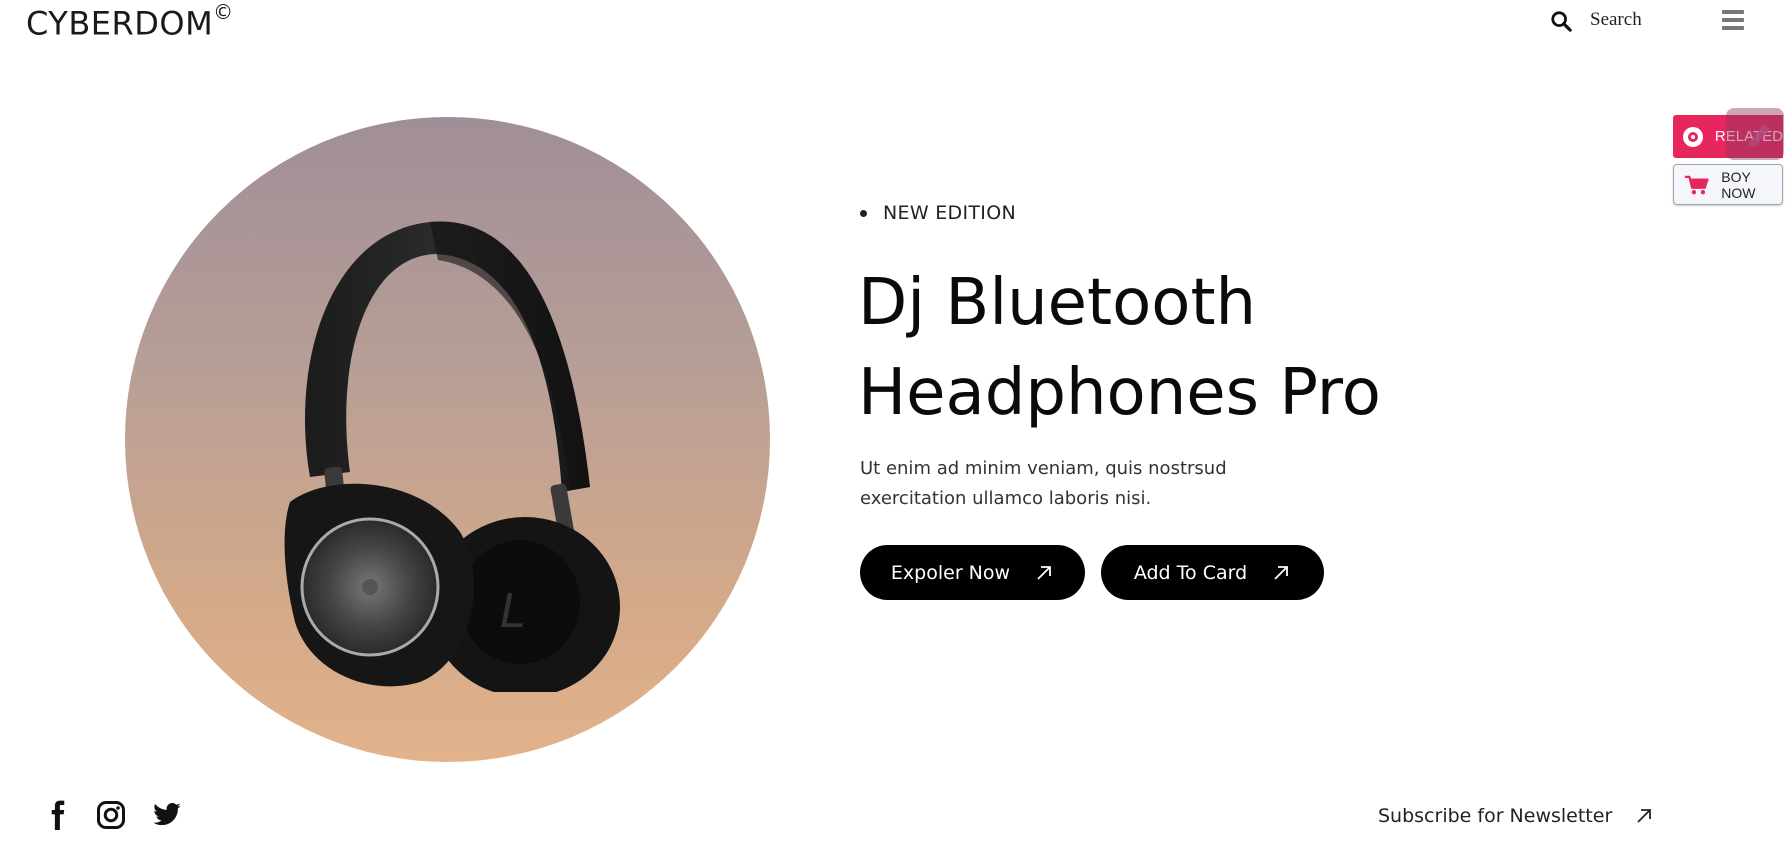 The width and height of the screenshot is (1786, 855). I want to click on logo-copyright-mark: ©, so click(223, 12).